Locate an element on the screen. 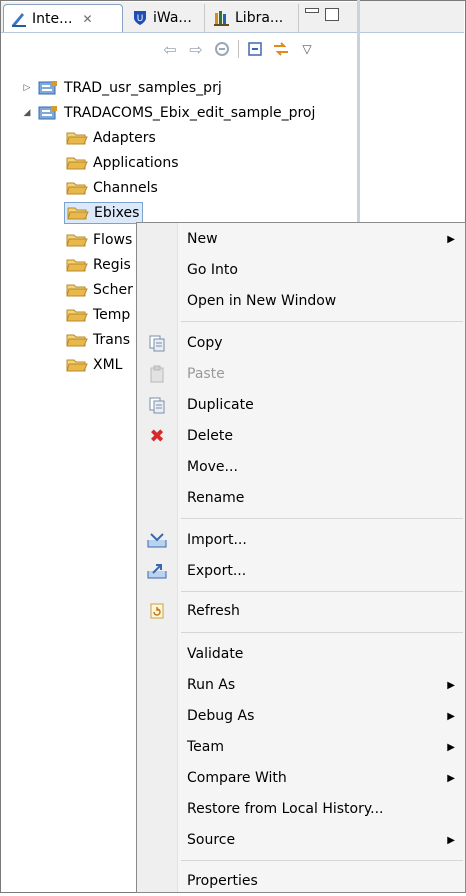 Image resolution: width=466 pixels, height=896 pixels. menu-item-label: Duplicate is located at coordinates (220, 405).